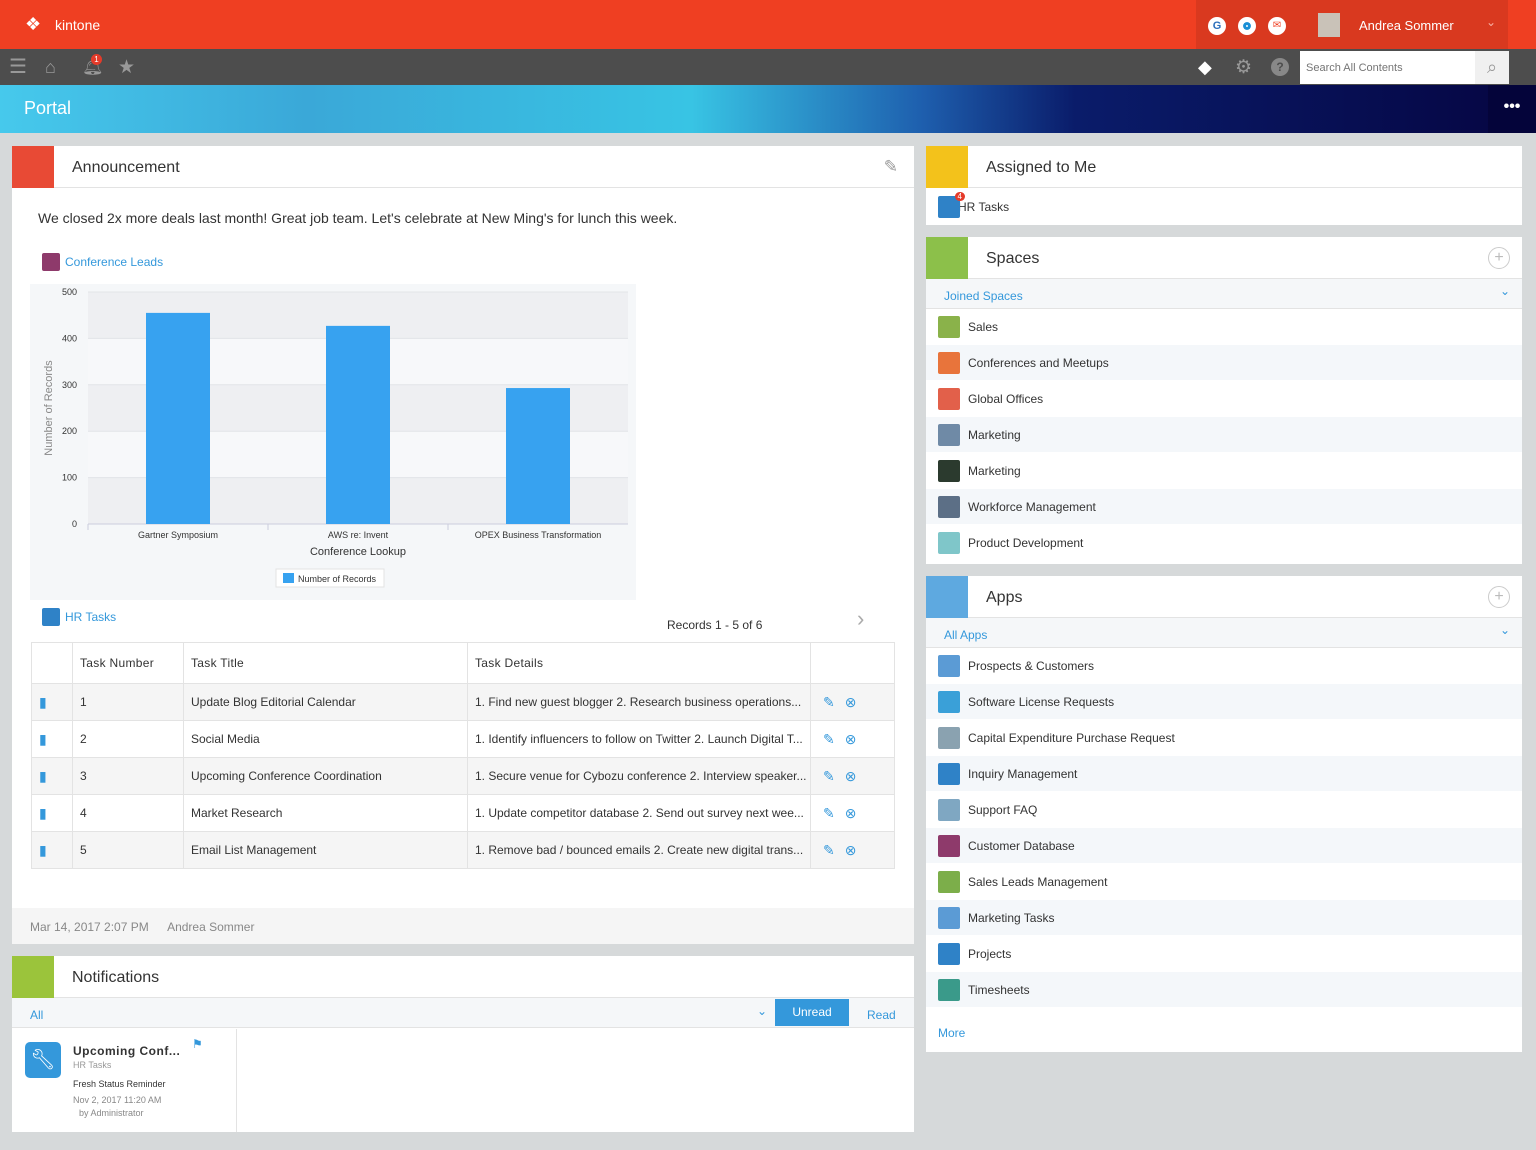  I want to click on filter-label: All Apps, so click(966, 635).